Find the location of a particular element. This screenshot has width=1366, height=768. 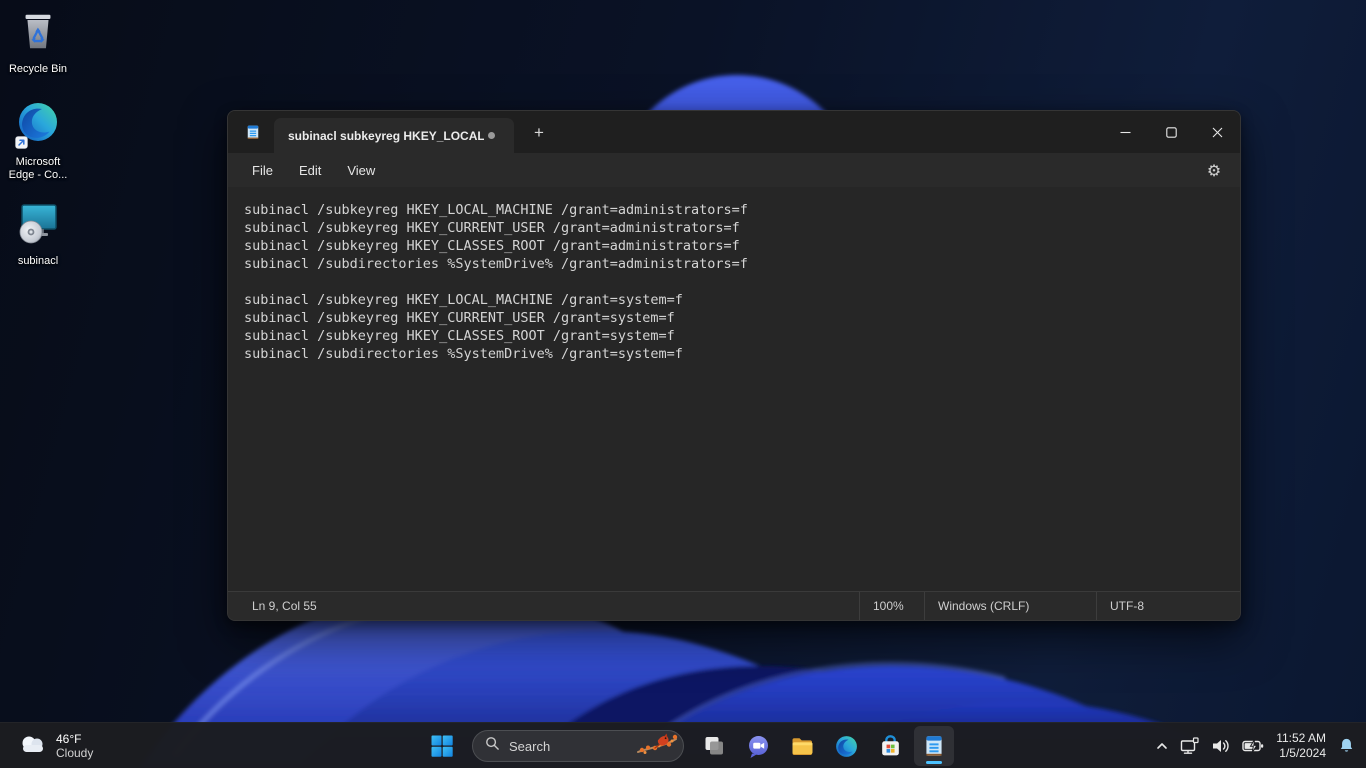

desktop-icon-recycle-bin: Recycle Bin is located at coordinates (38, 42).